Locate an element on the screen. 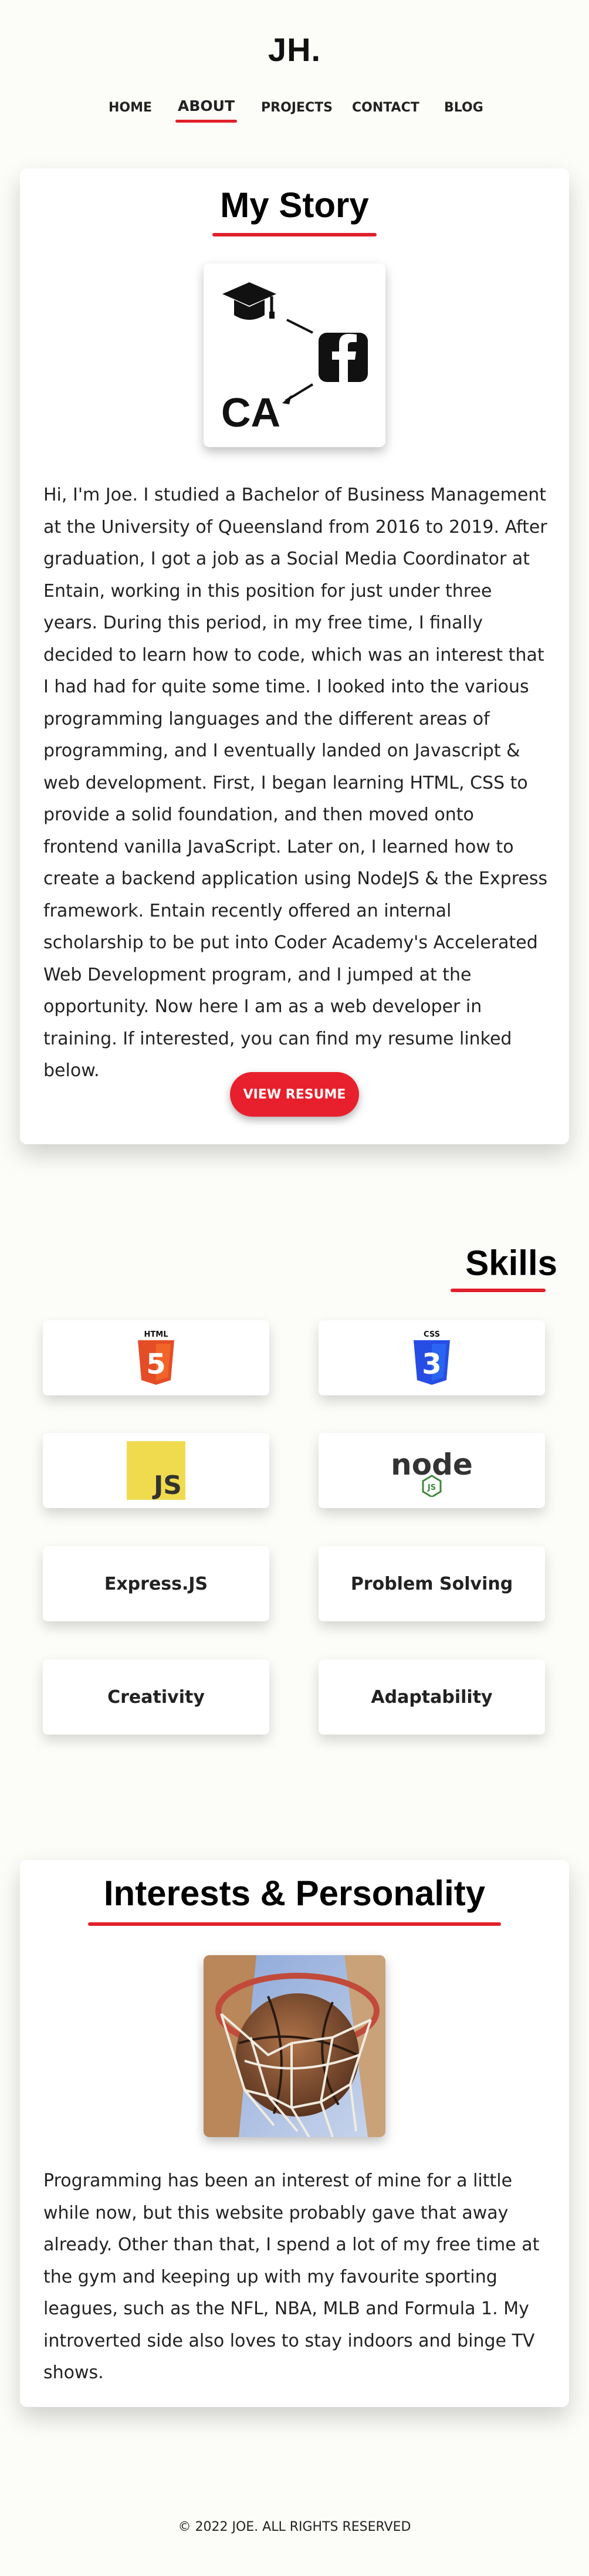 The height and width of the screenshot is (2576, 589). nav-projects: PROJECTS is located at coordinates (297, 107).